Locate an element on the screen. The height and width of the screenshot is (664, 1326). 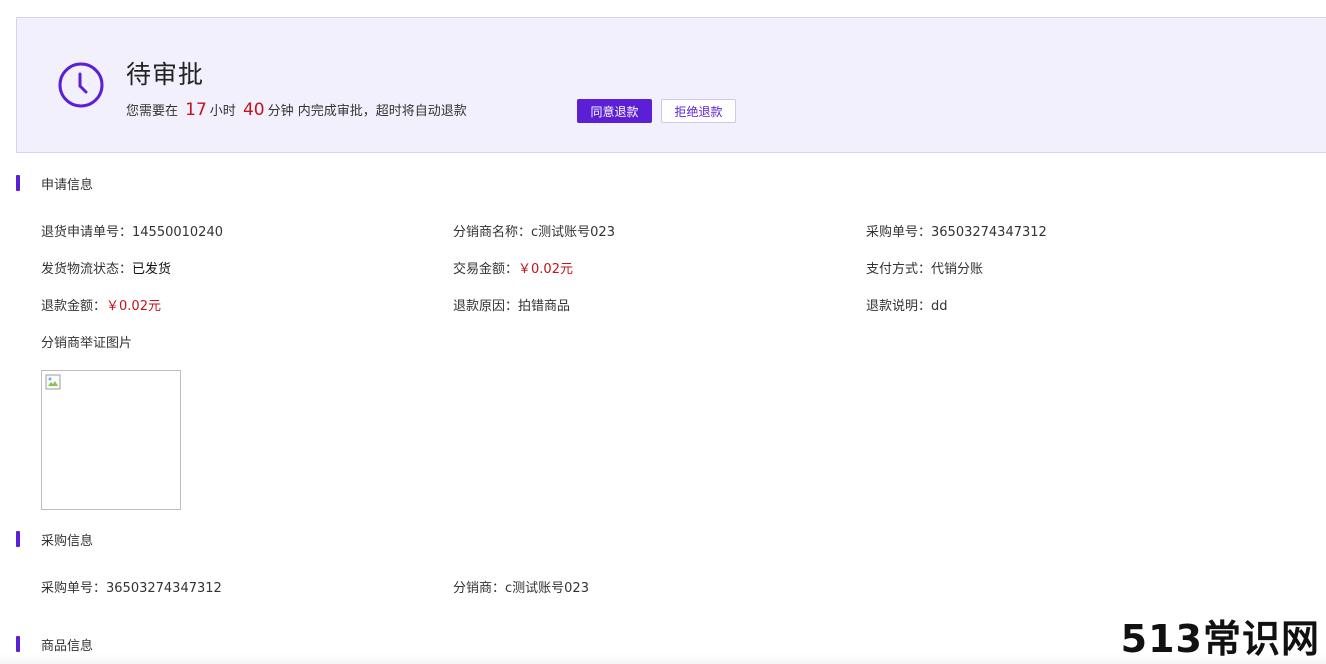
minutes-unit: 分钟 is located at coordinates (280, 111).